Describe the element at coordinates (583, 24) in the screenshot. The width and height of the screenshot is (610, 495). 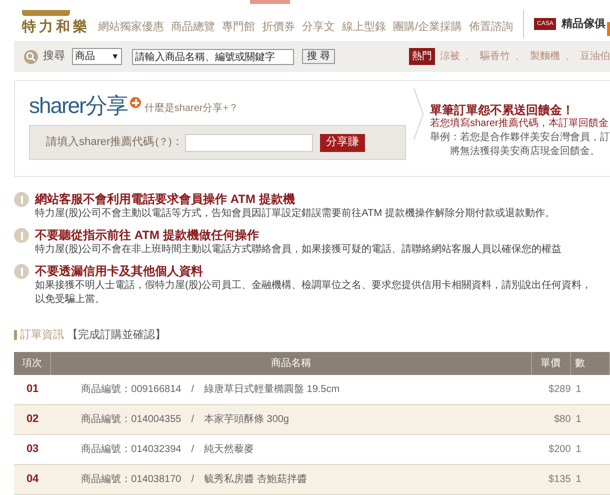
I see `brand-link: 精品傢俱` at that location.